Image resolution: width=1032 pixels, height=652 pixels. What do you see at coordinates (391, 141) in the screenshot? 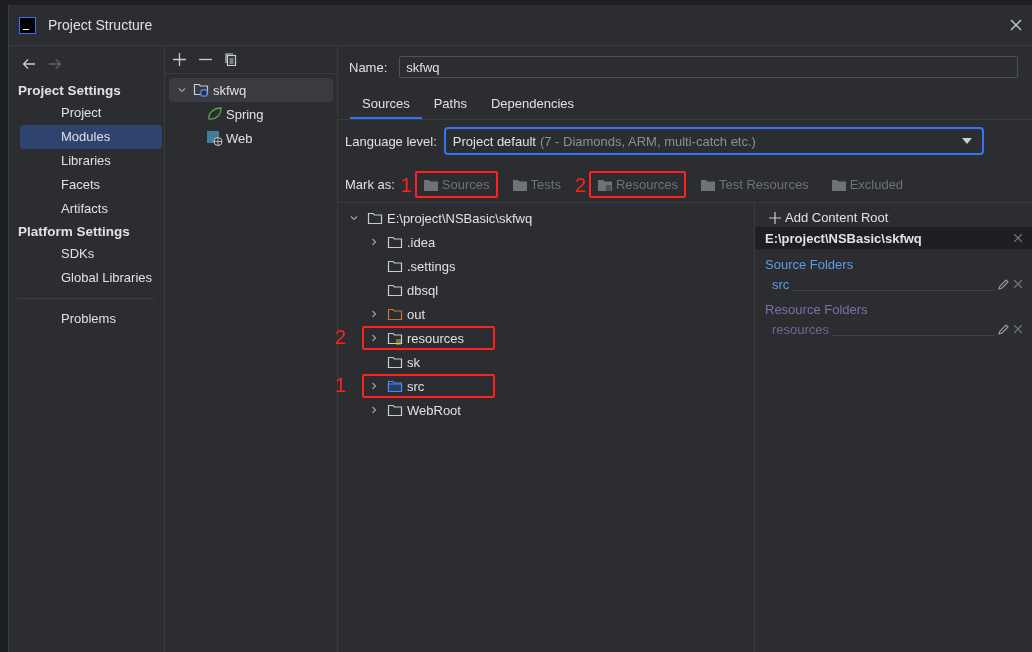
I see `language-level-label: Language level:` at bounding box center [391, 141].